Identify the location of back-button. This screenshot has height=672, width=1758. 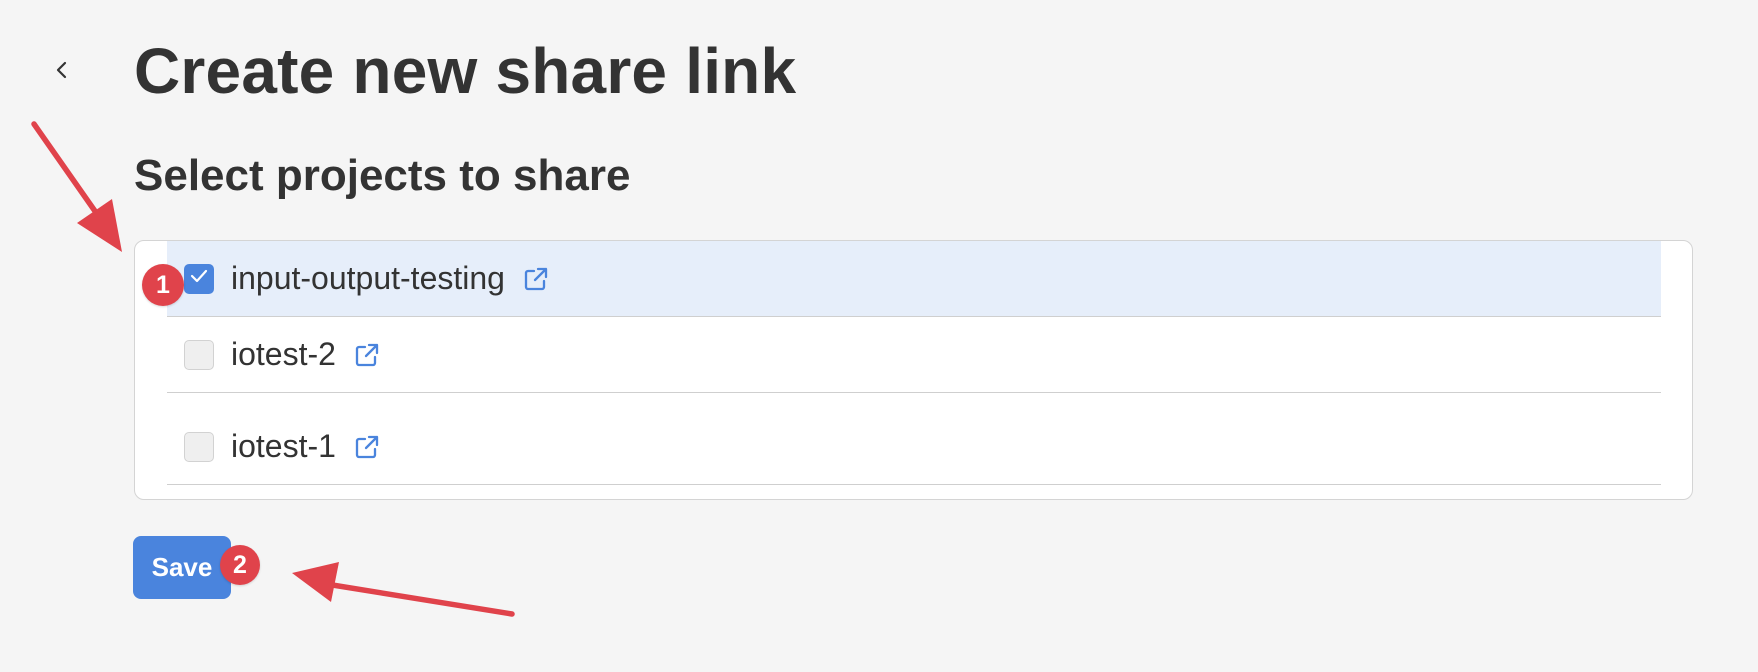
(62, 70).